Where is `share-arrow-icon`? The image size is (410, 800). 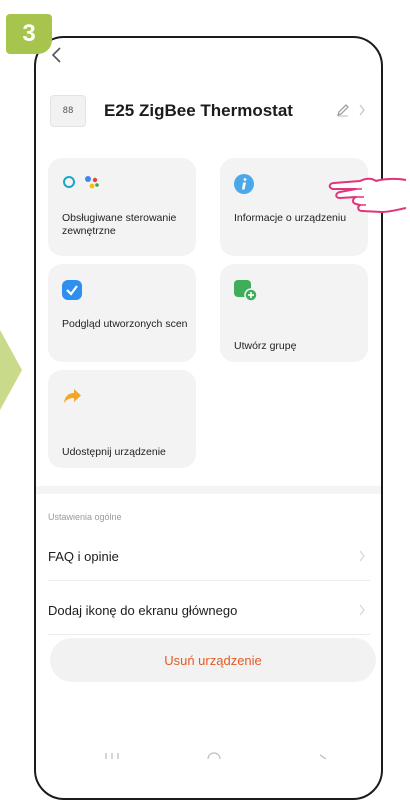
share-arrow-icon is located at coordinates (72, 398).